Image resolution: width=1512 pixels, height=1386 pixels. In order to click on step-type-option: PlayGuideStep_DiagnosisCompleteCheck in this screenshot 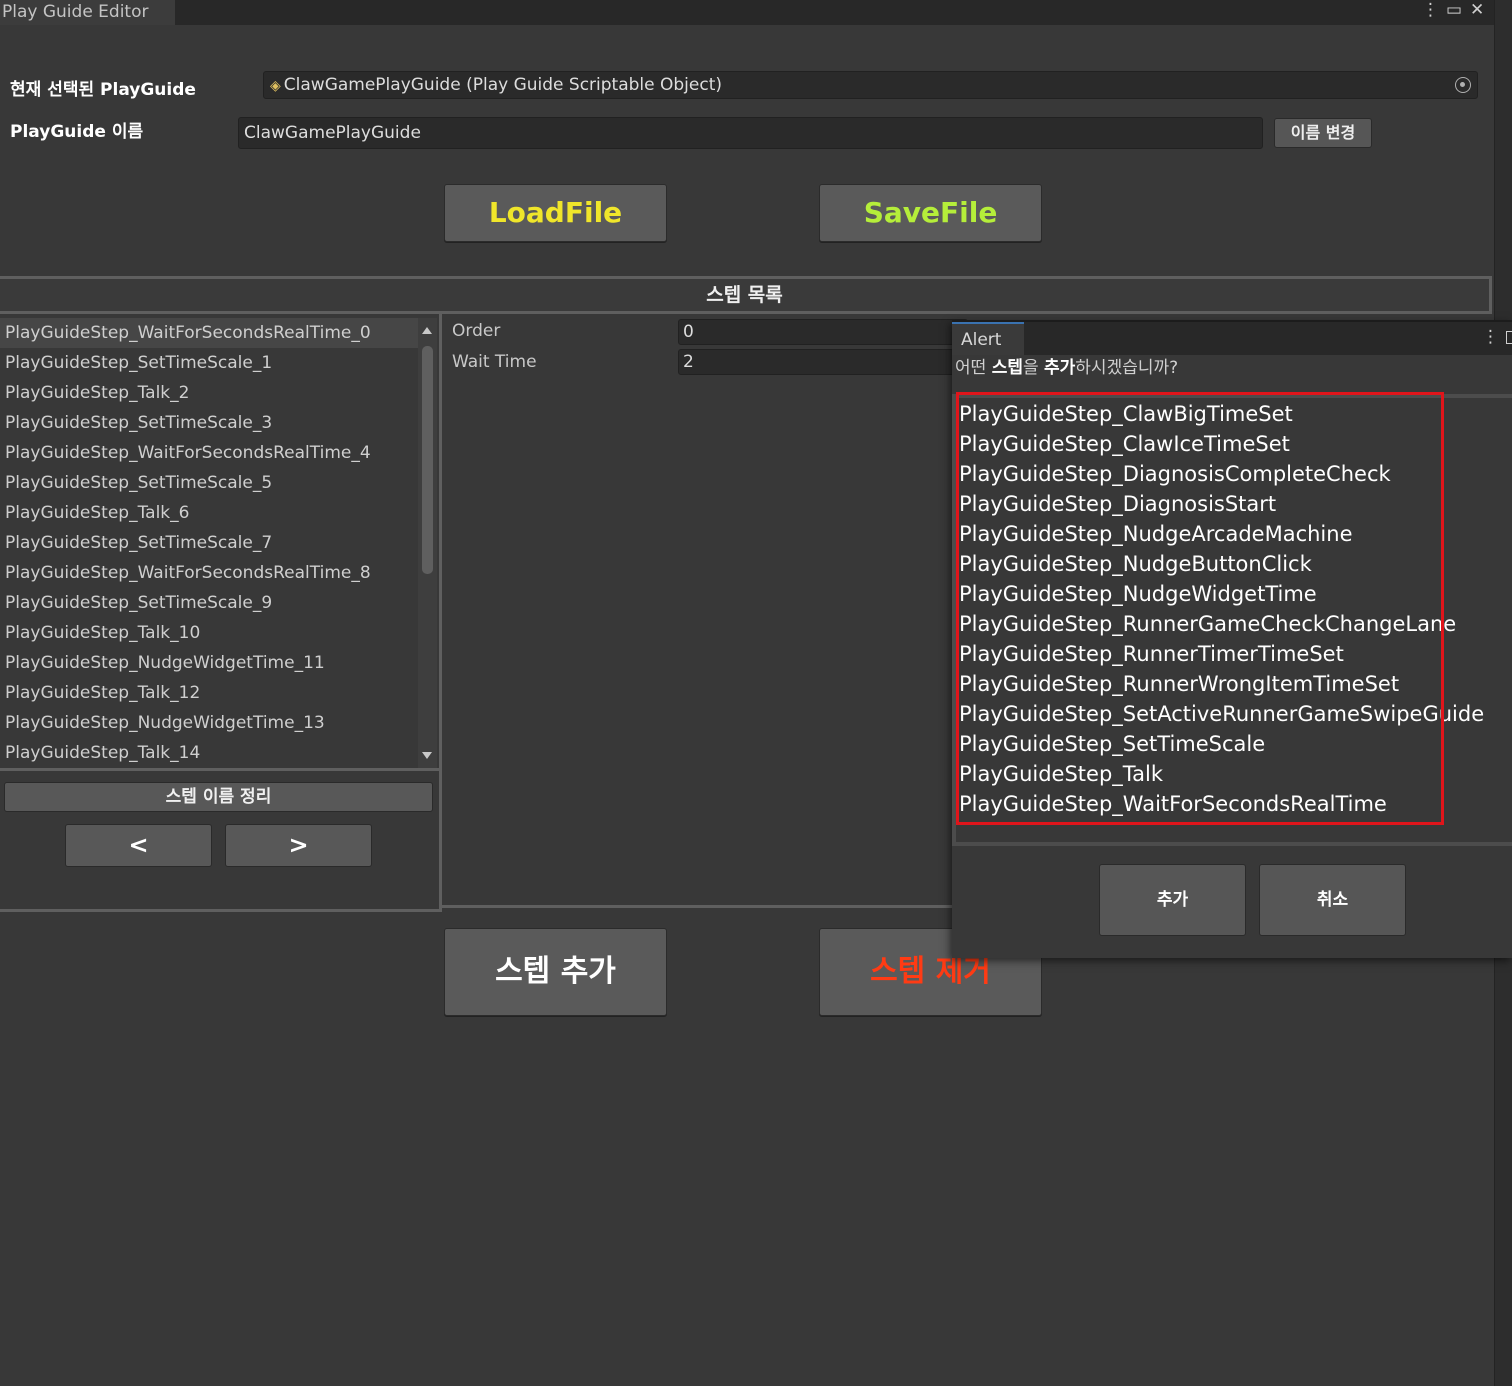, I will do `click(1221, 474)`.